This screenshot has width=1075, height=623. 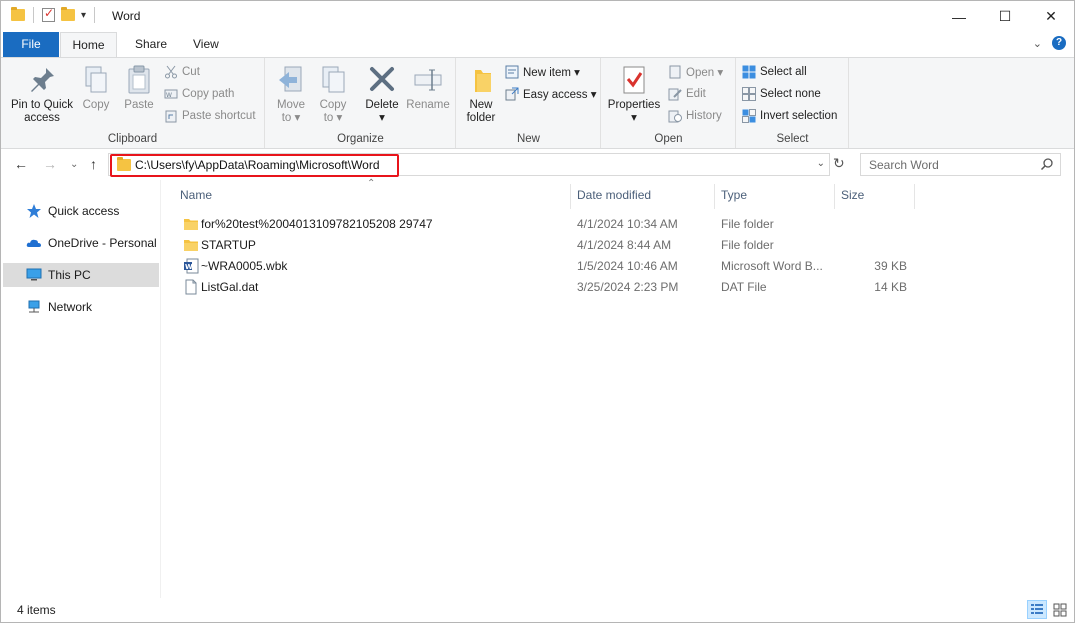 What do you see at coordinates (206, 44) in the screenshot?
I see `tab-view: View` at bounding box center [206, 44].